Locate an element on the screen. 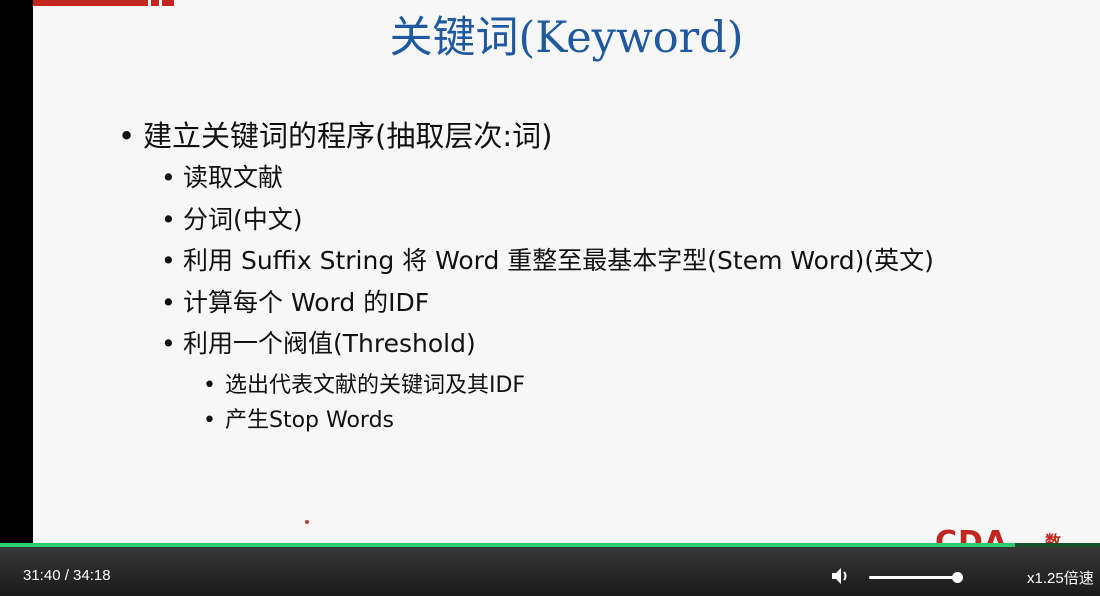 The width and height of the screenshot is (1100, 596). bullet-item: • 利用一个阀值(Threshold) is located at coordinates (318, 342).